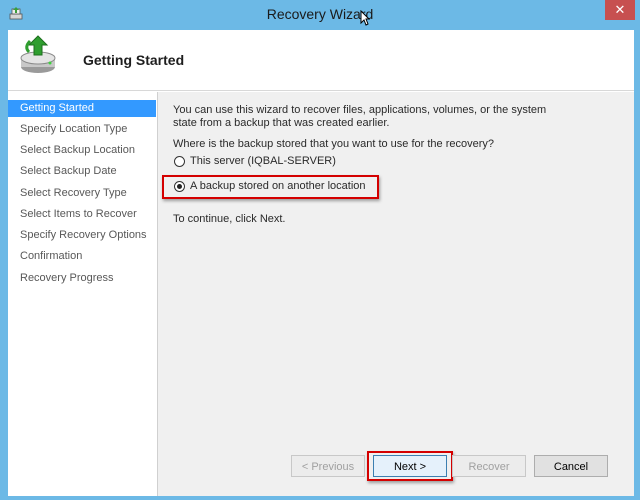 This screenshot has height=500, width=640. I want to click on wizard-header: Getting Started, so click(321, 60).